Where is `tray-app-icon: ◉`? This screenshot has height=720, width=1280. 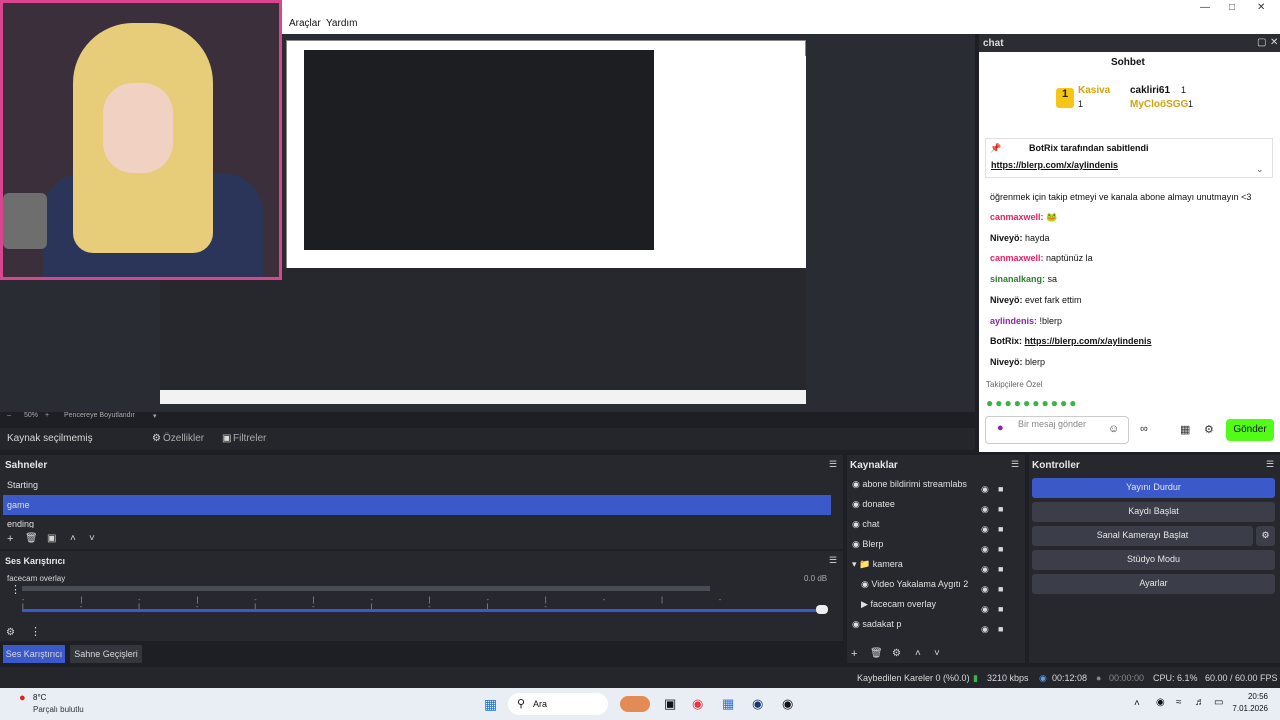 tray-app-icon: ◉ is located at coordinates (1160, 702).